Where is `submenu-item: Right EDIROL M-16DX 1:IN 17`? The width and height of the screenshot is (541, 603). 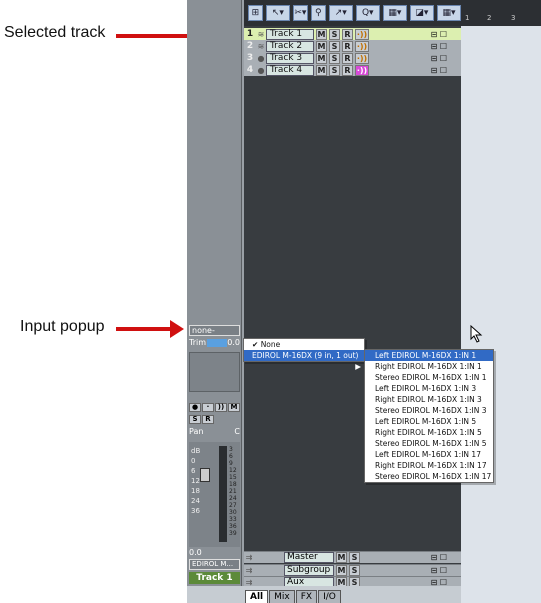
submenu-item: Right EDIROL M-16DX 1:IN 17 is located at coordinates (429, 465).